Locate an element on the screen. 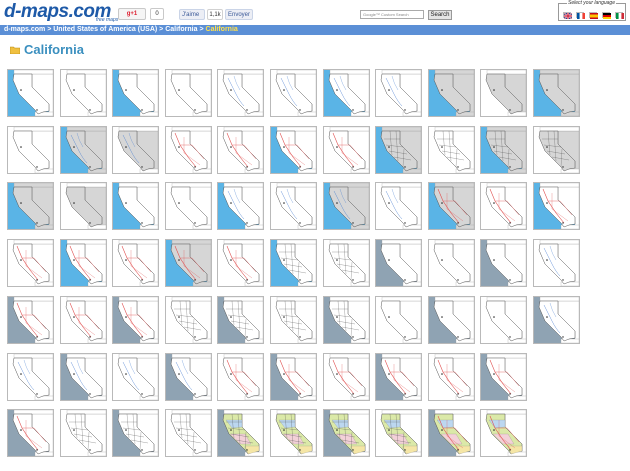 The height and width of the screenshot is (471, 630). site-logo: d-maps.com is located at coordinates (57, 12).